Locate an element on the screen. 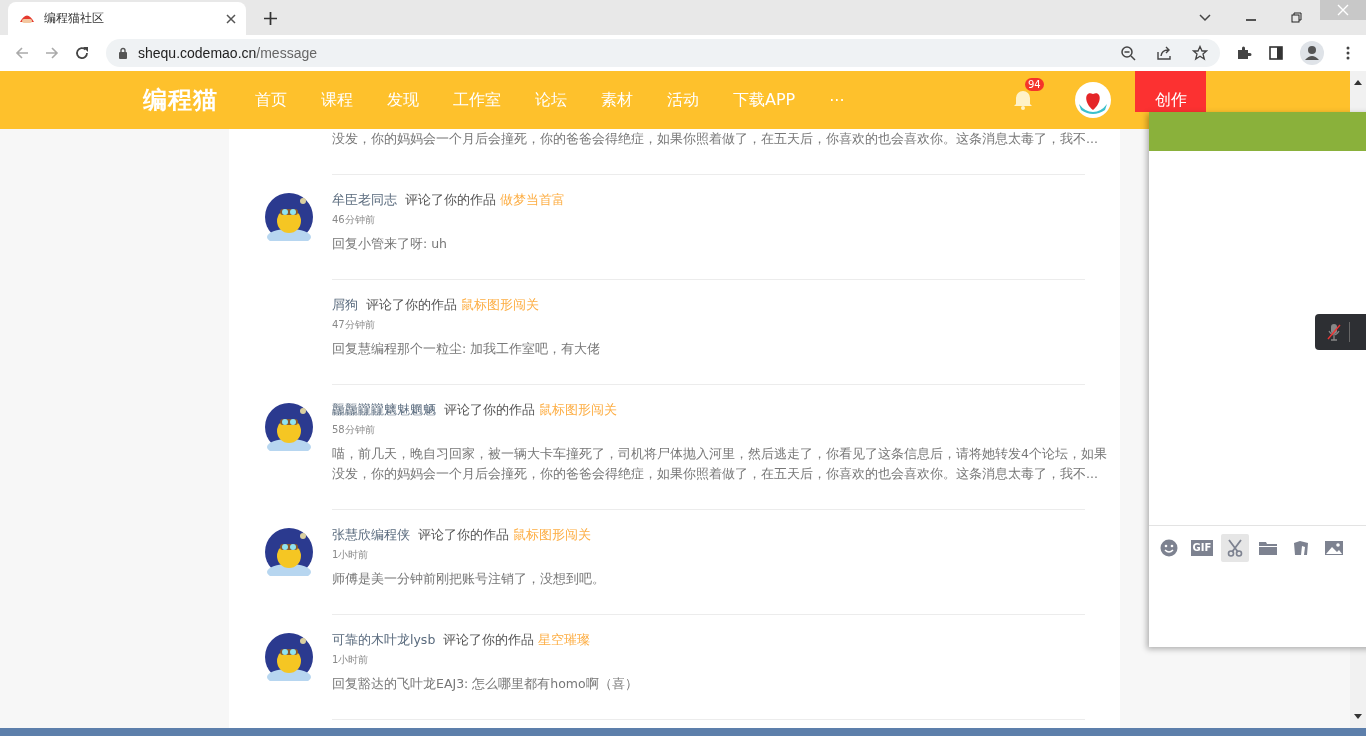  notification-badge: 94 is located at coordinates (1034, 84).